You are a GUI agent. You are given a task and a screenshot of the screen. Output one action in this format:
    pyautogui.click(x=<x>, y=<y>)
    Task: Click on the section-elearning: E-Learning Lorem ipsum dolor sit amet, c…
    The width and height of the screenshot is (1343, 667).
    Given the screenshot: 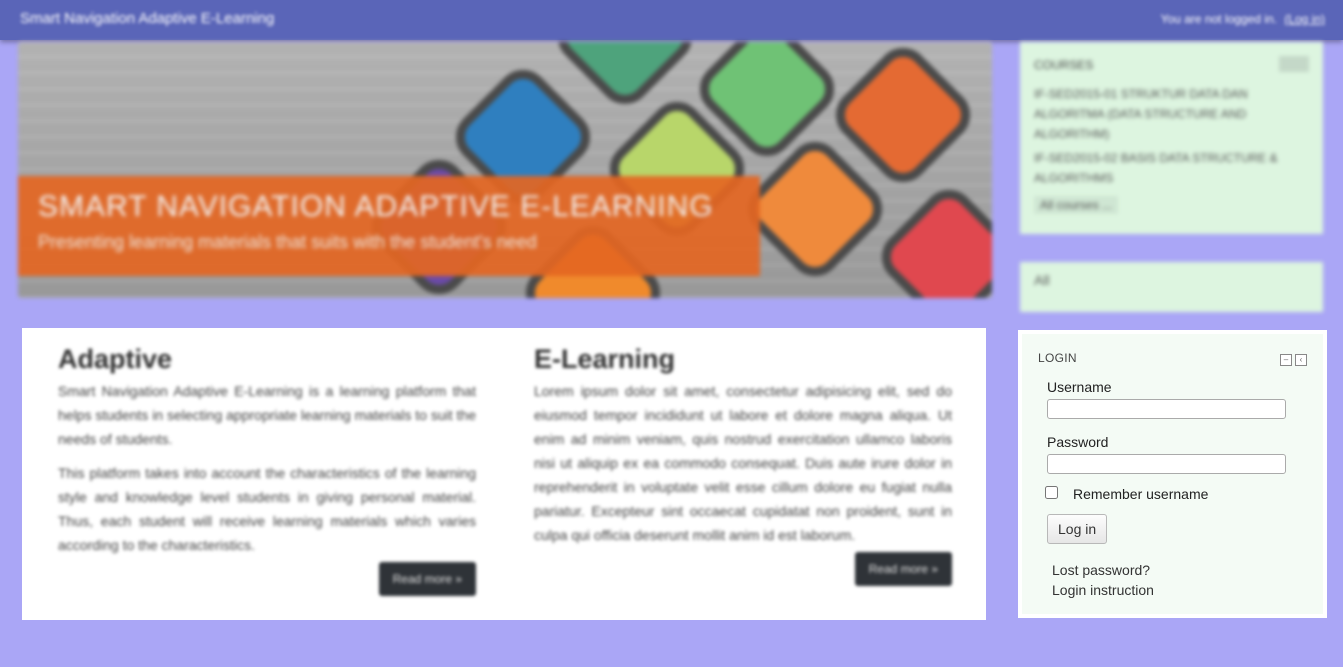 What is the action you would take?
    pyautogui.click(x=743, y=469)
    